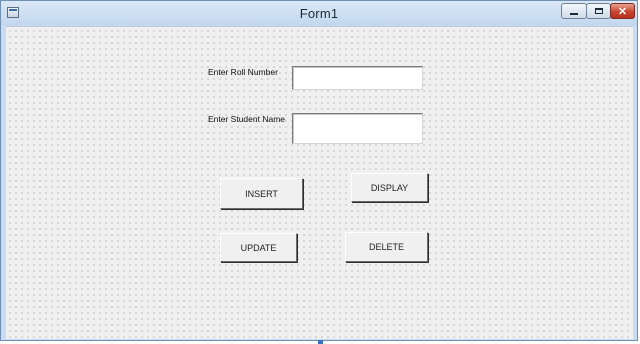 This screenshot has width=640, height=344. I want to click on maximize-button, so click(598, 11).